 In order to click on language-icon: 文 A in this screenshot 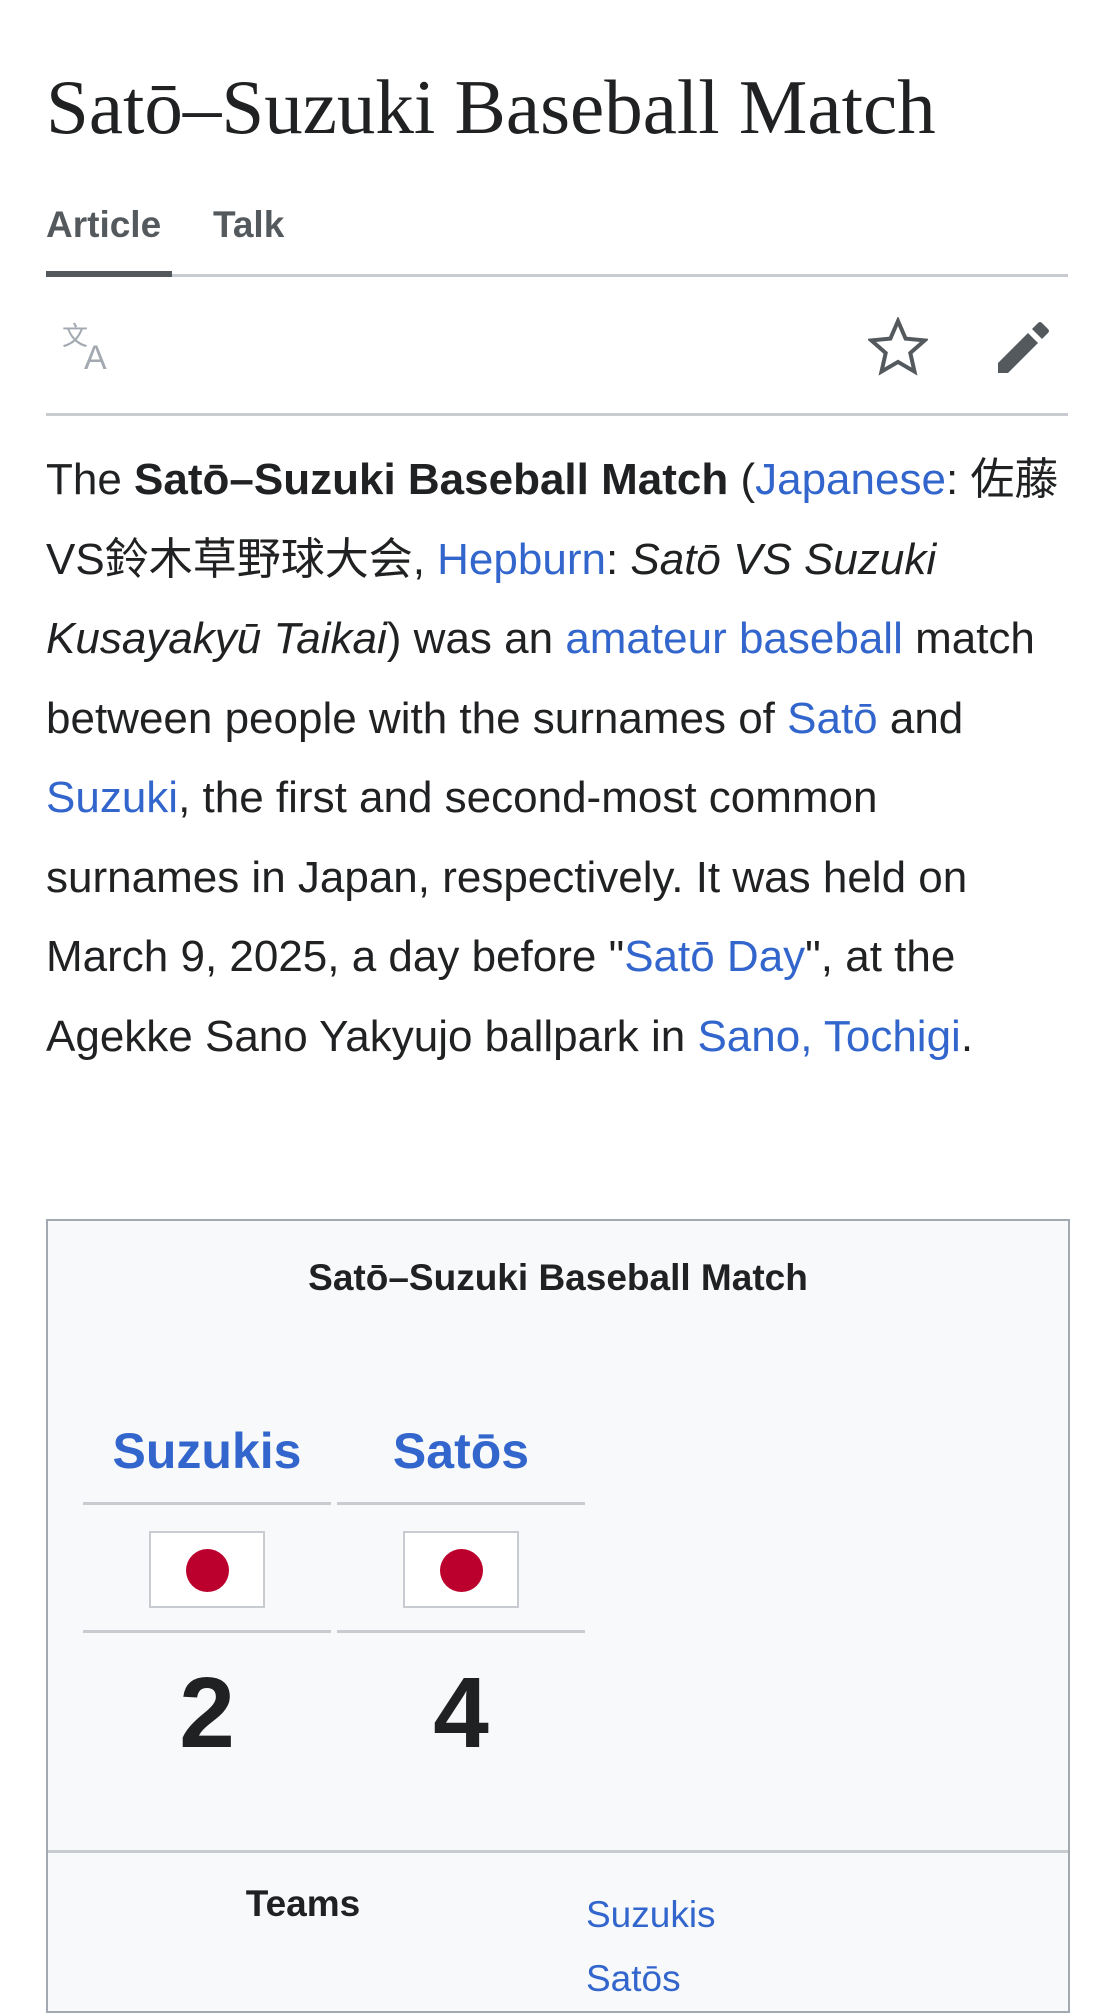, I will do `click(90, 347)`.